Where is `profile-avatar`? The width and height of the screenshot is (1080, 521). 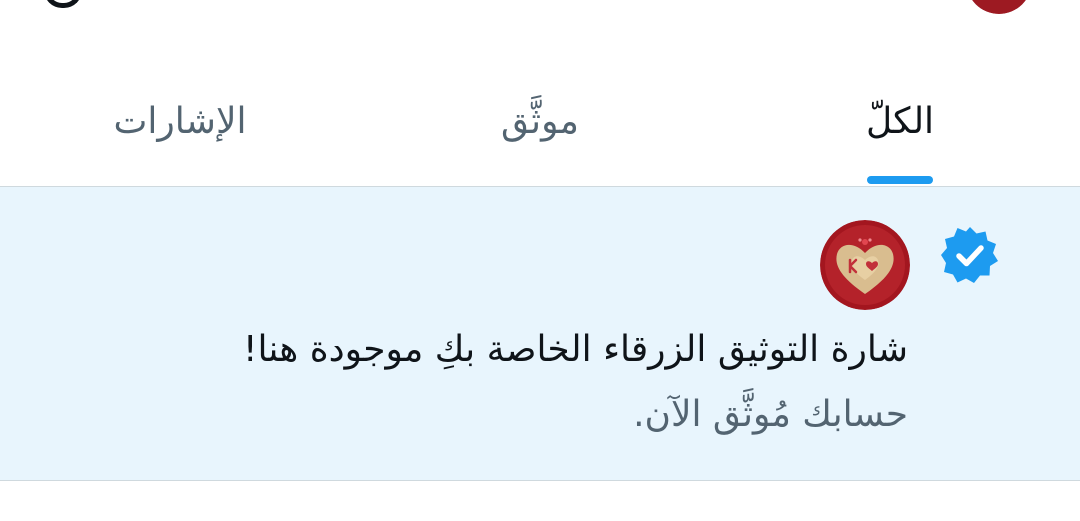
profile-avatar is located at coordinates (999, 7).